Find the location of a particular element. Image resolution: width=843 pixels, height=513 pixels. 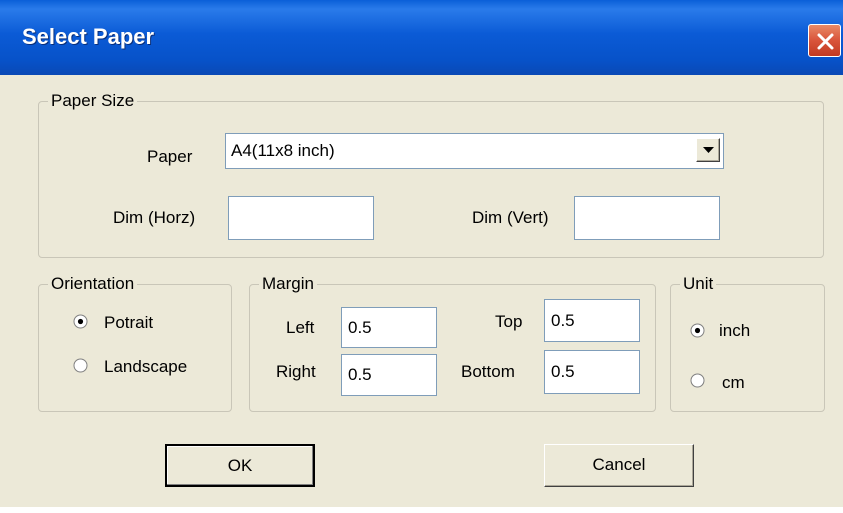

title-bar: Select Paper is located at coordinates (421, 37).